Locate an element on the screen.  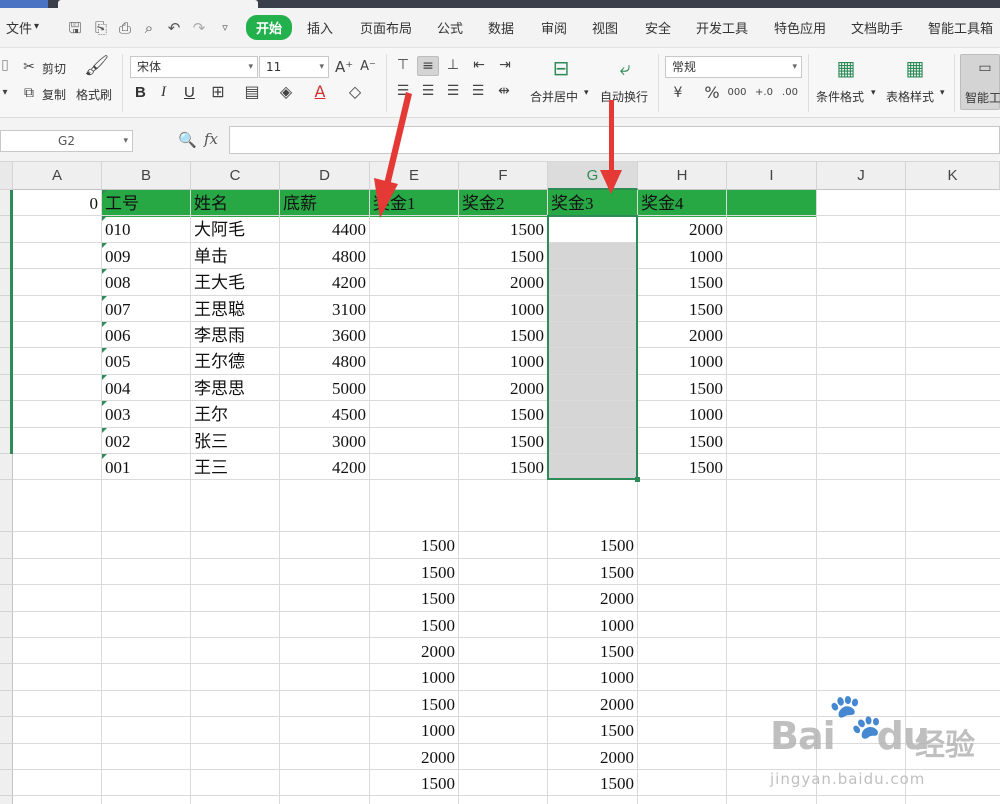
font-decrease-icon: A⁻ is located at coordinates (368, 67).